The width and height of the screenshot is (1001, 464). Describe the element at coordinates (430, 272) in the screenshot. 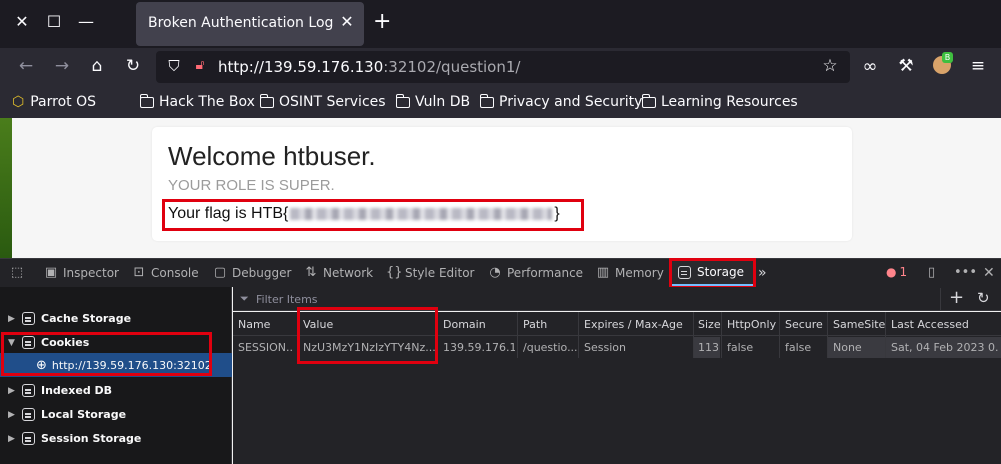

I see `tab-style-editor: {} Style Editor` at that location.